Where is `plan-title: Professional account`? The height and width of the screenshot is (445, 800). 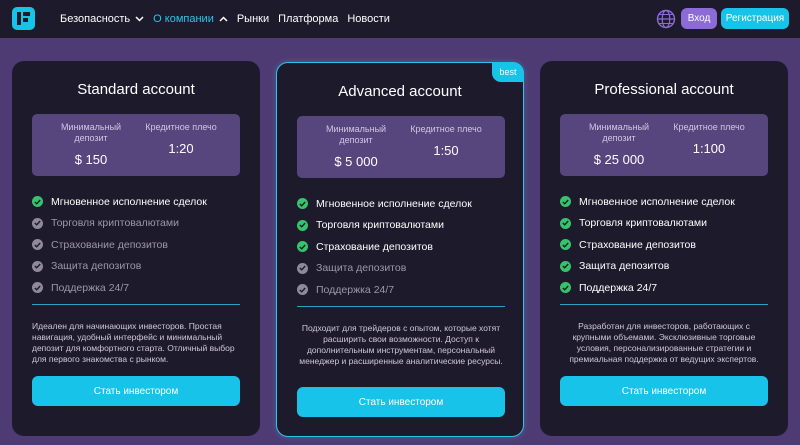 plan-title: Professional account is located at coordinates (664, 89).